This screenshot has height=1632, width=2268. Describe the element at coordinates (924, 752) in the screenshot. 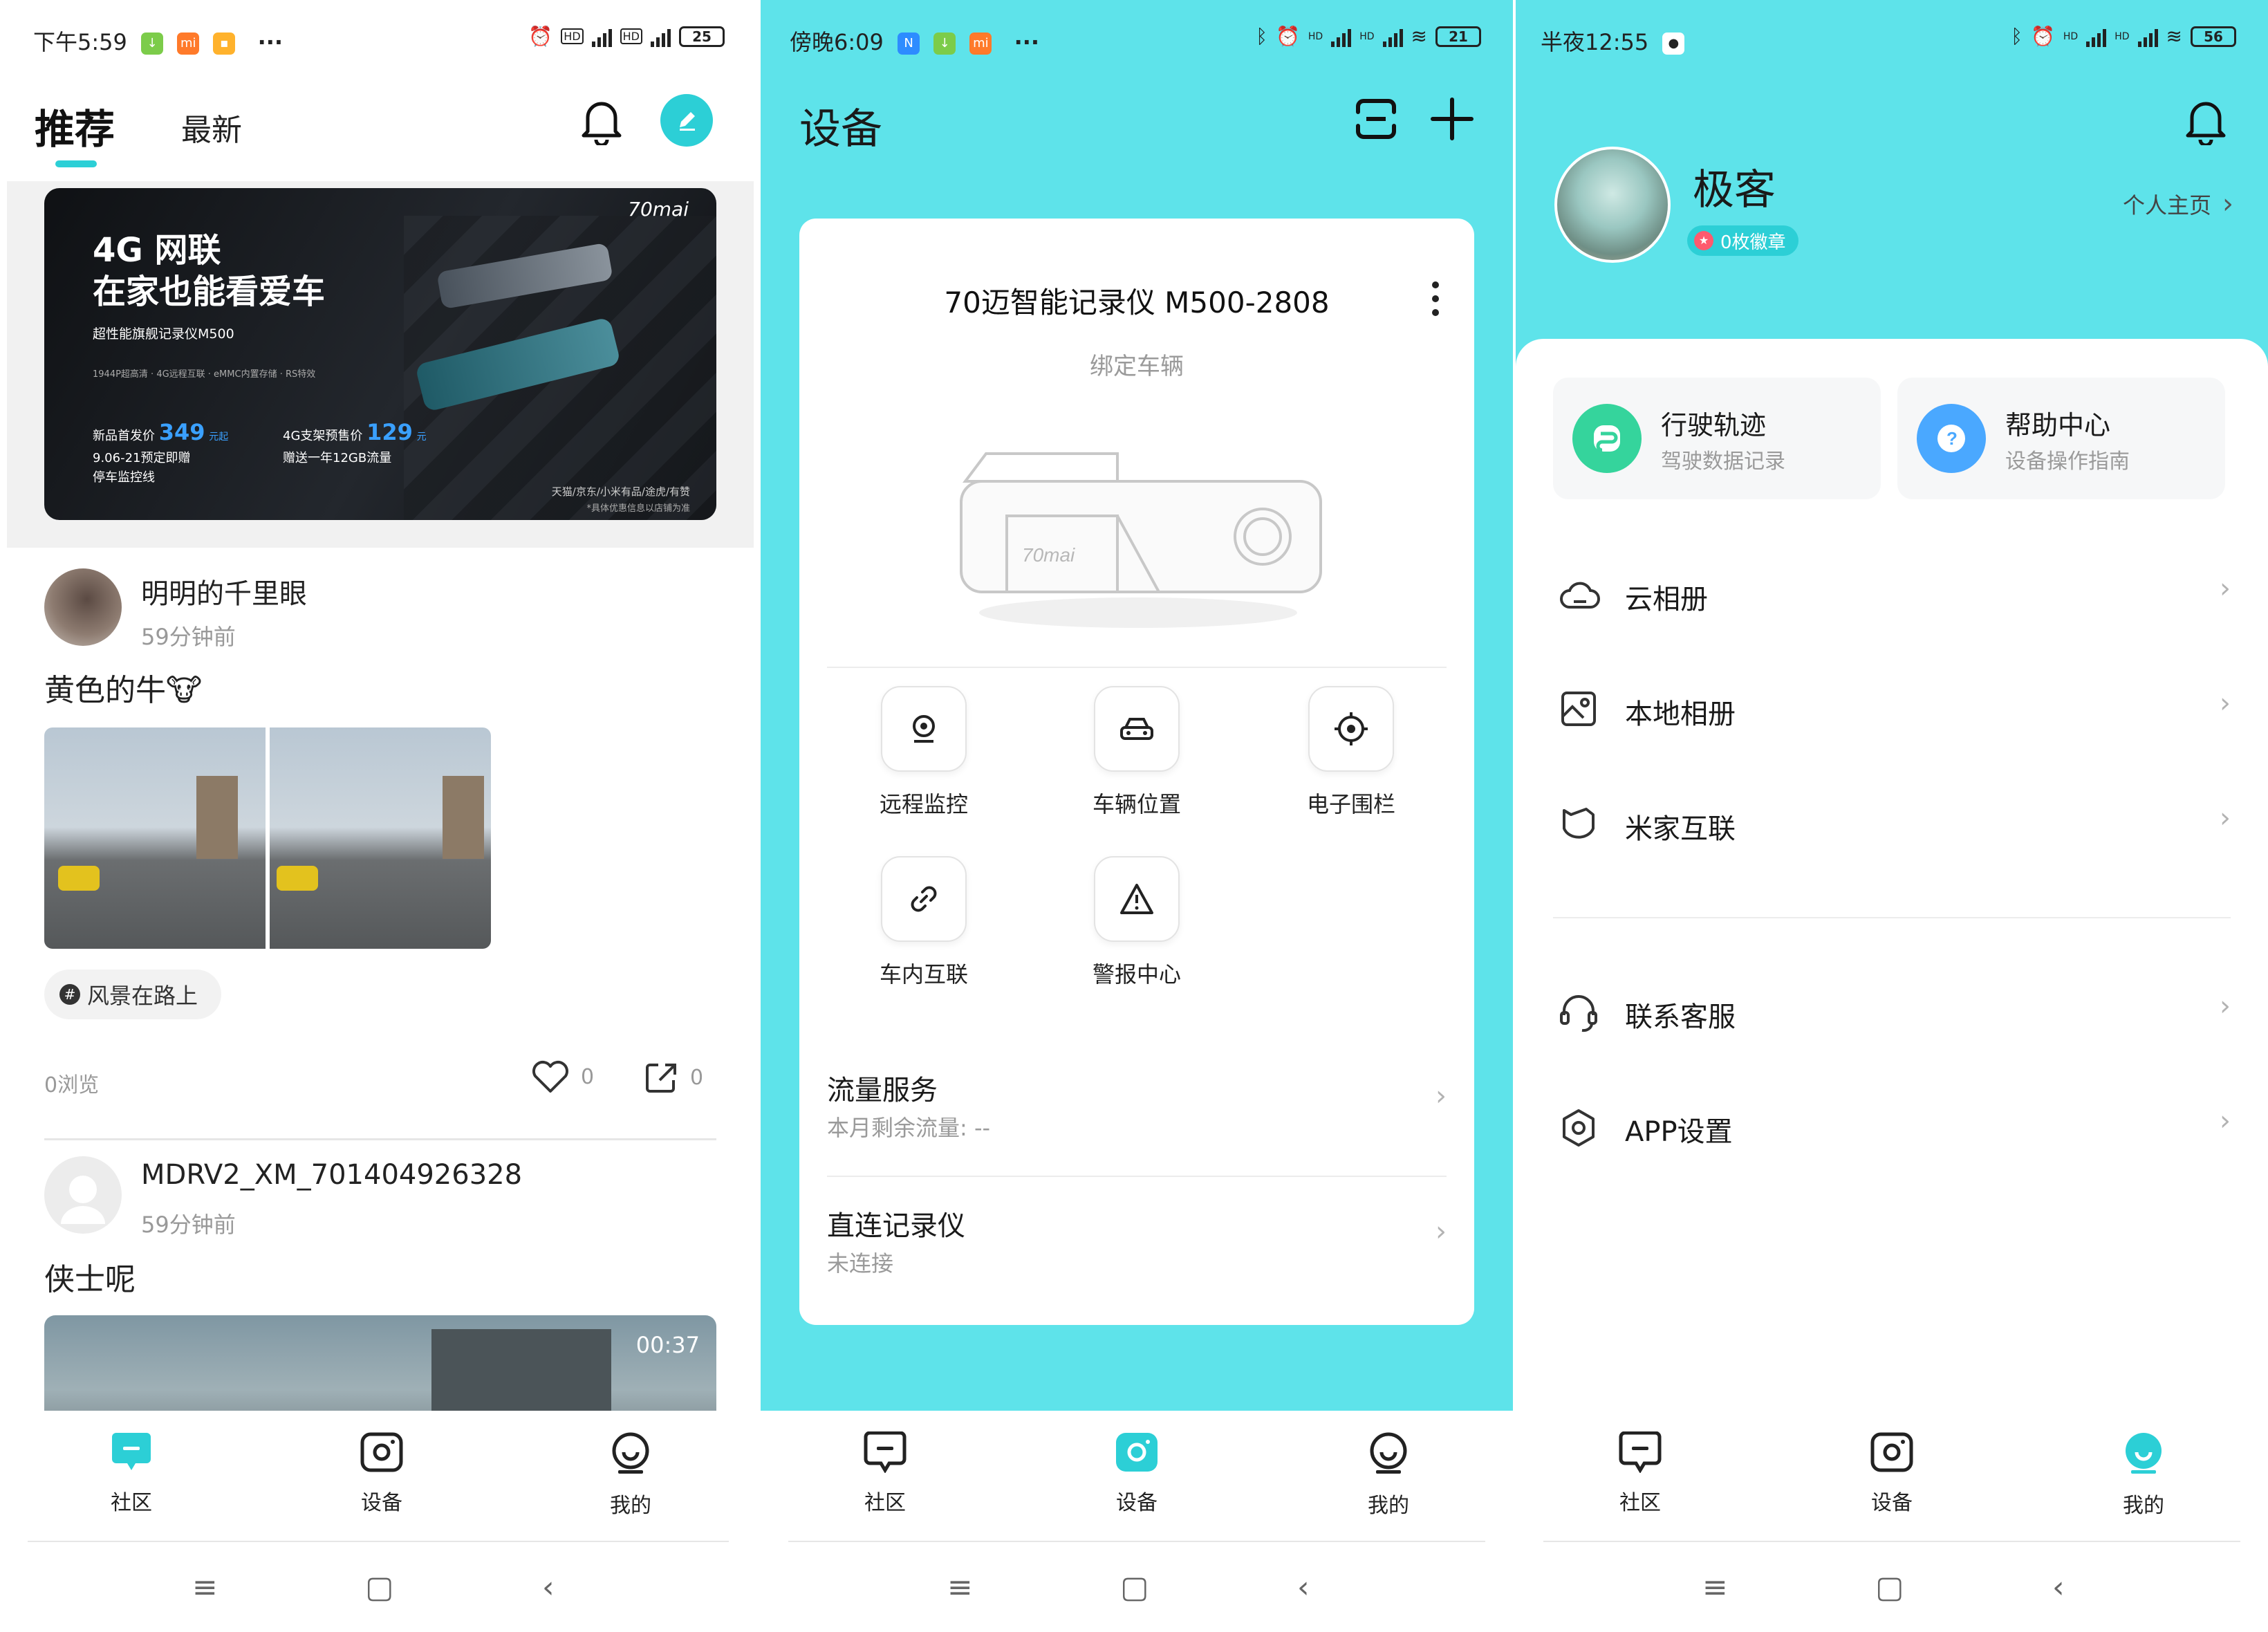

I see `function-webcam: 远程监控` at that location.